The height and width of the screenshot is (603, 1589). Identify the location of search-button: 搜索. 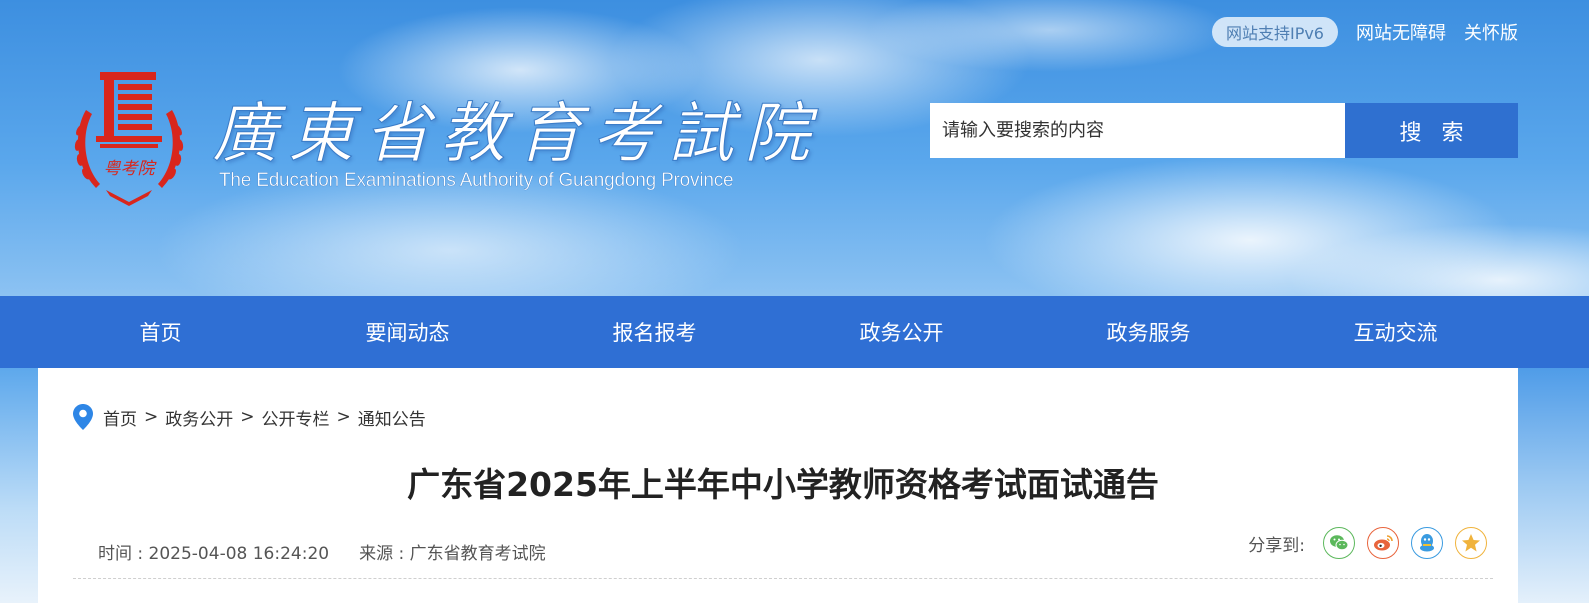
(1431, 130).